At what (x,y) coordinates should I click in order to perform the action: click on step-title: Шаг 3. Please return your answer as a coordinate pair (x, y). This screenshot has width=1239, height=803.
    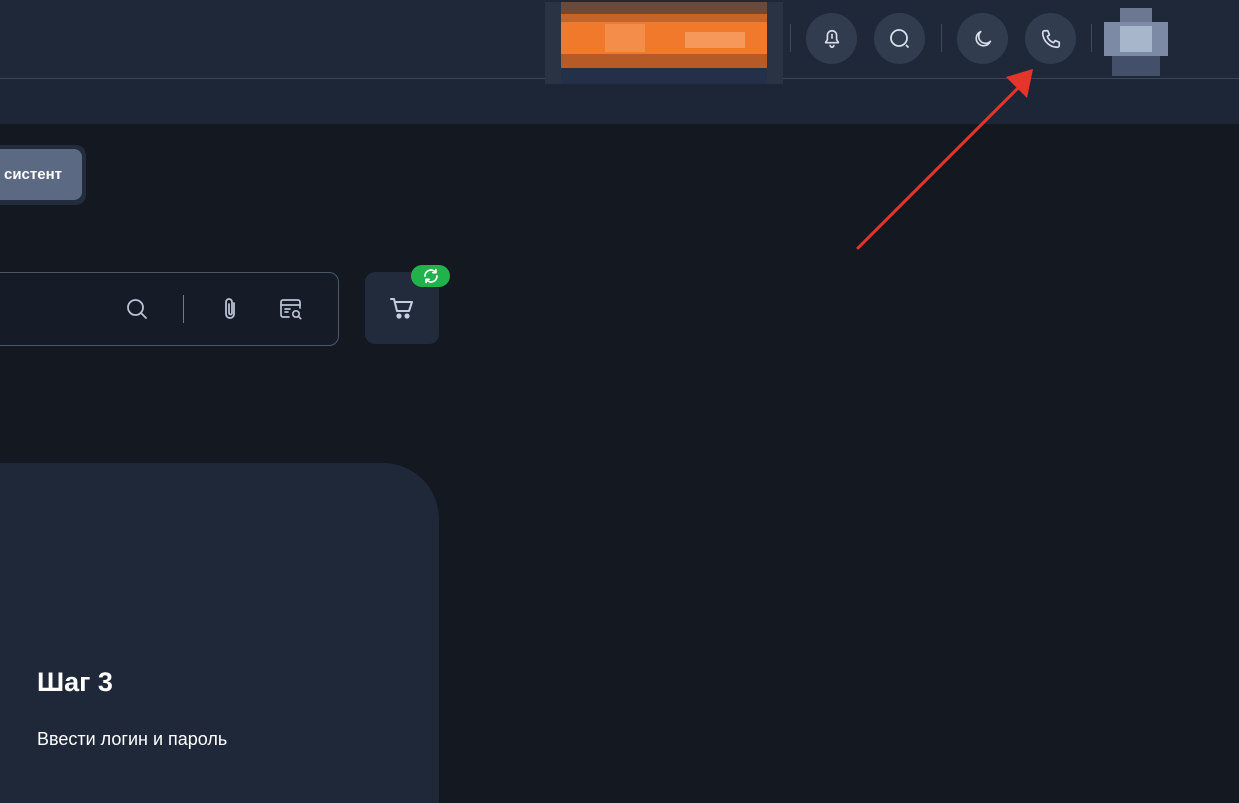
    Looking at the image, I should click on (75, 682).